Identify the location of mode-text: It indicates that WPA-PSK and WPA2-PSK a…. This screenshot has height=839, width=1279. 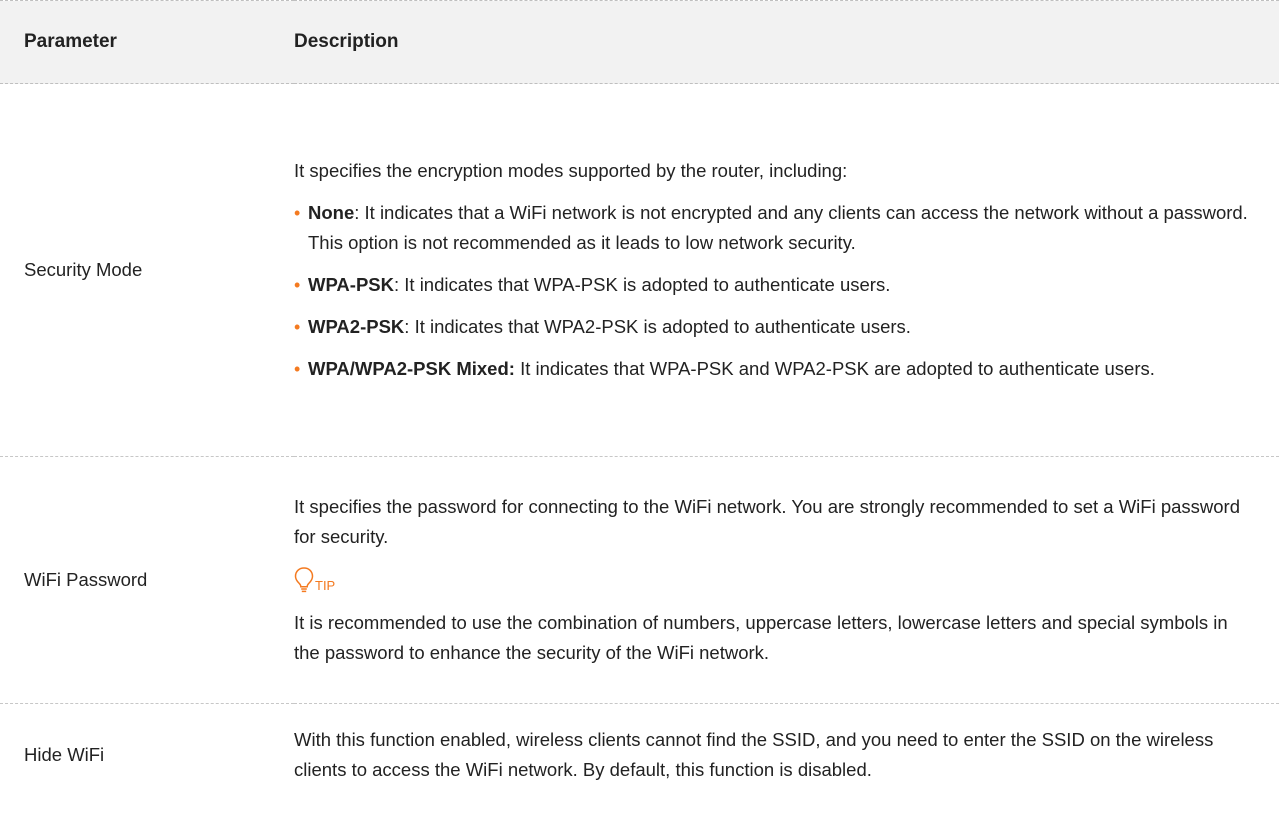
(837, 368).